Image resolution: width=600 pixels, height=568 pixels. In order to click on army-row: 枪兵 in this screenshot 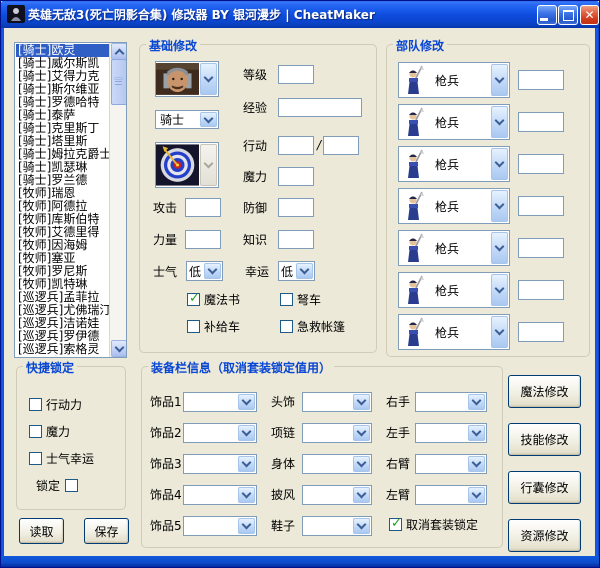, I will do `click(488, 80)`.